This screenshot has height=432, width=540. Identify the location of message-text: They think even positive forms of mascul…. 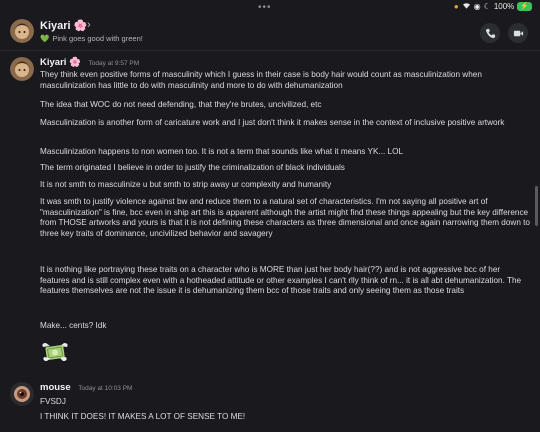
(261, 80).